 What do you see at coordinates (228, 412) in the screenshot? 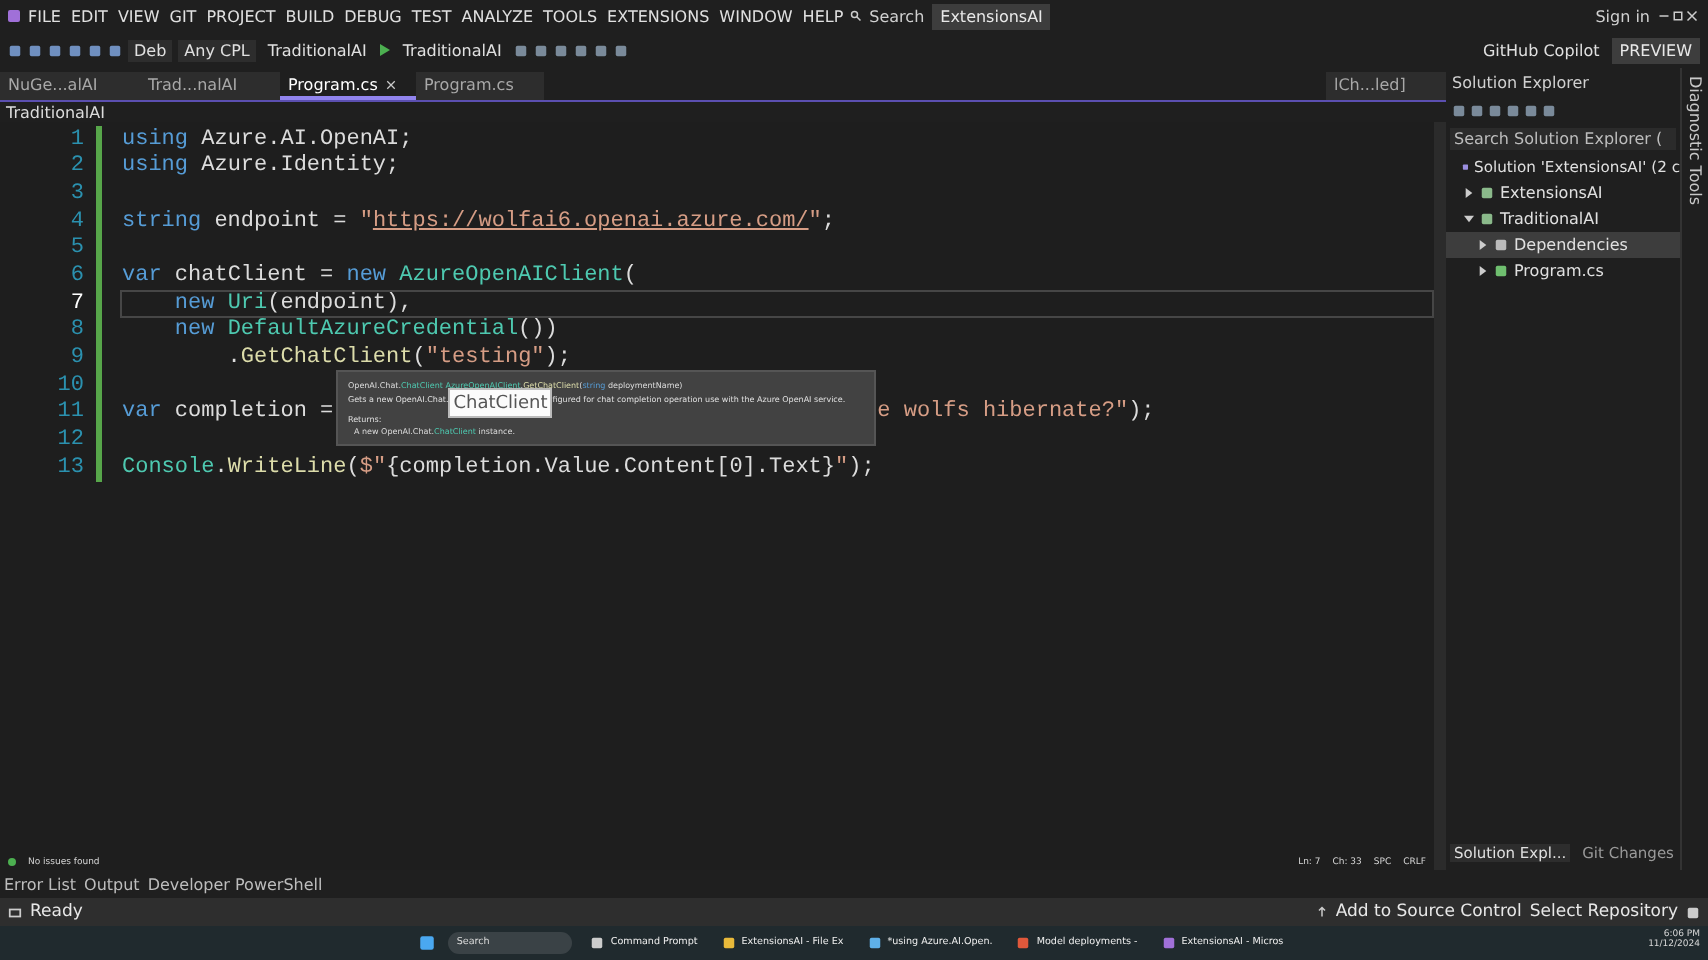
I see `code-line: var completion =` at bounding box center [228, 412].